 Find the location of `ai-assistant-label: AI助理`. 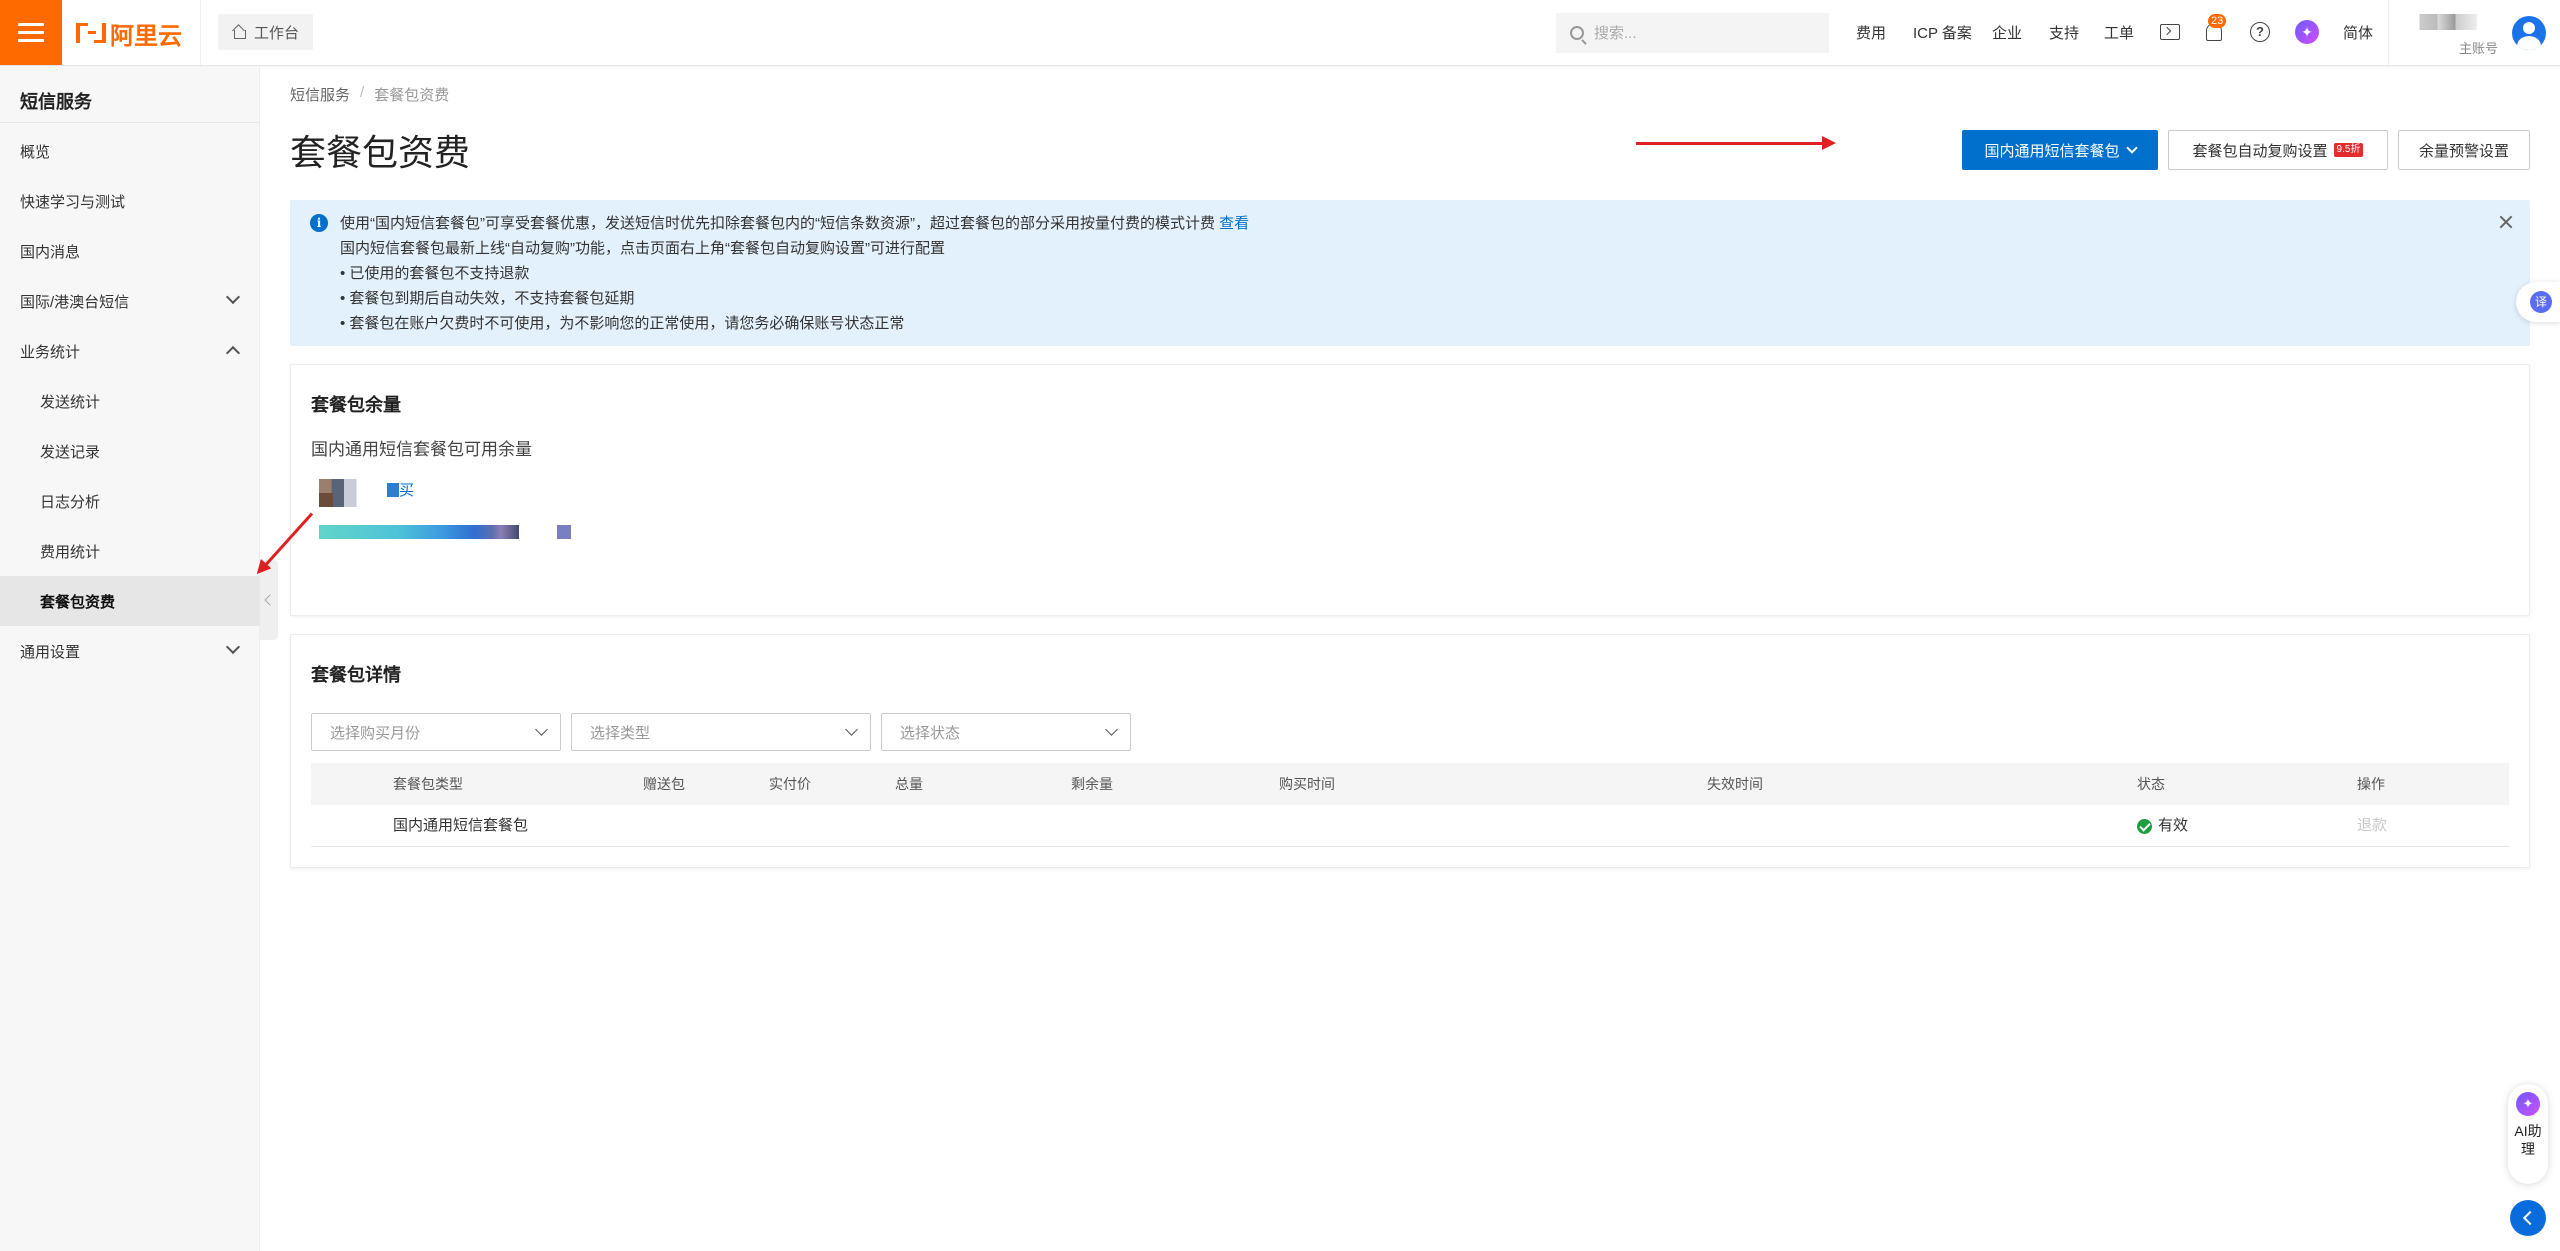

ai-assistant-label: AI助理 is located at coordinates (2528, 1140).